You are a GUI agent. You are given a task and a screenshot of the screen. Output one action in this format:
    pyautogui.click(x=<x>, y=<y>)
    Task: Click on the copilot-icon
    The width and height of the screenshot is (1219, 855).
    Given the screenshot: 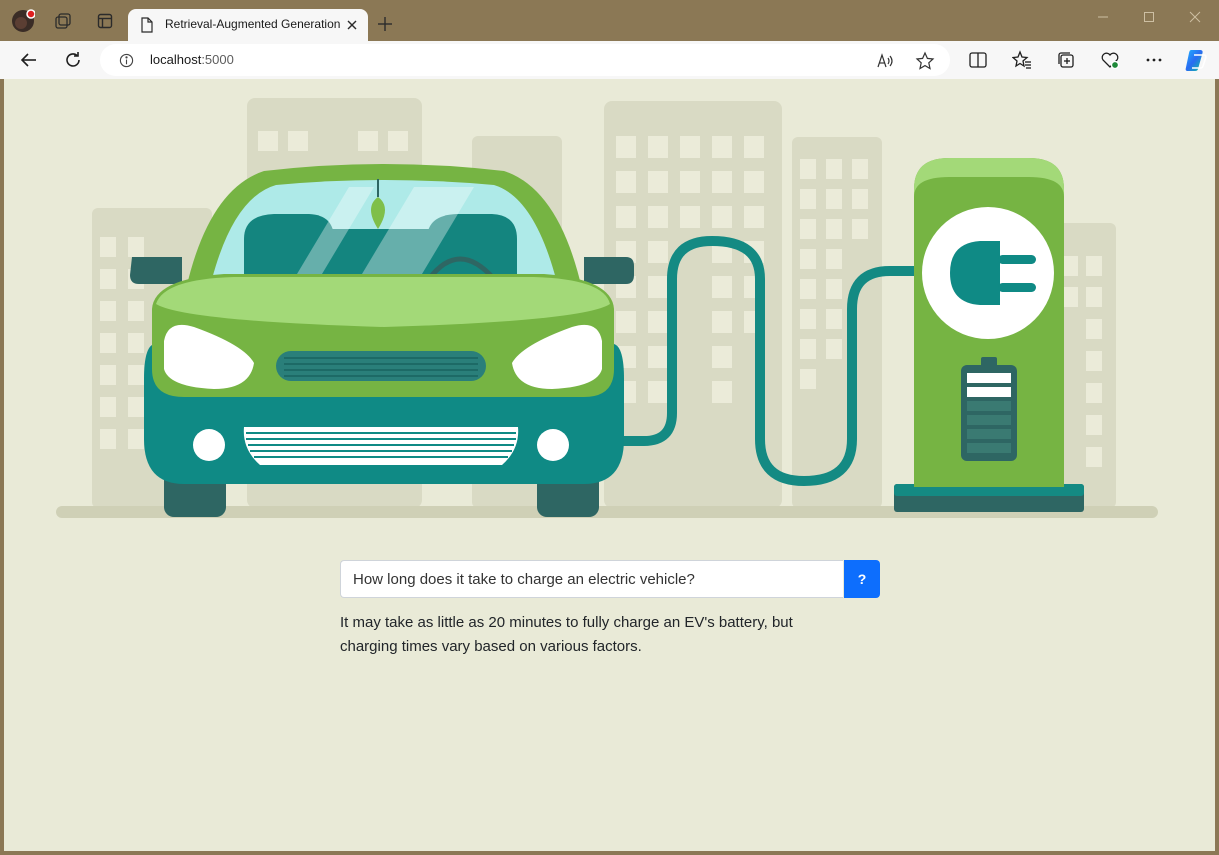 What is the action you would take?
    pyautogui.click(x=1196, y=60)
    